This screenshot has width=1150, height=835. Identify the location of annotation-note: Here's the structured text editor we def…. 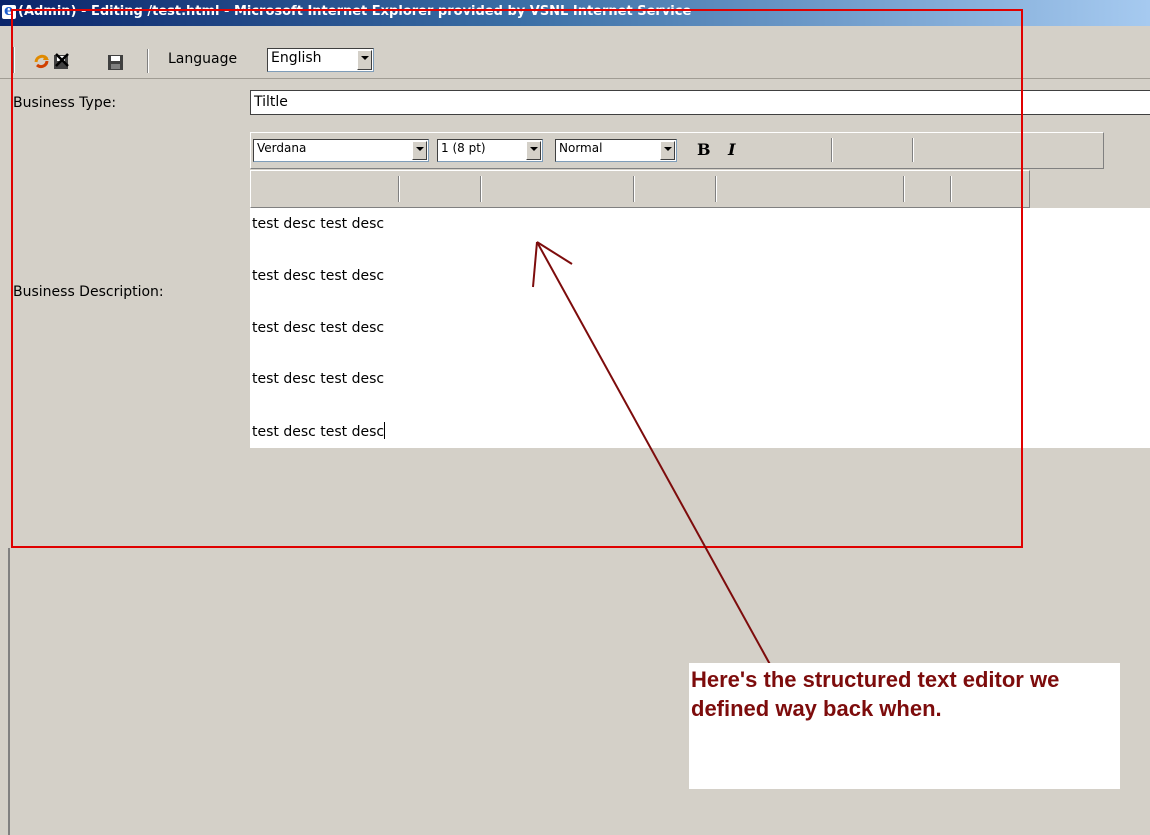
(904, 726).